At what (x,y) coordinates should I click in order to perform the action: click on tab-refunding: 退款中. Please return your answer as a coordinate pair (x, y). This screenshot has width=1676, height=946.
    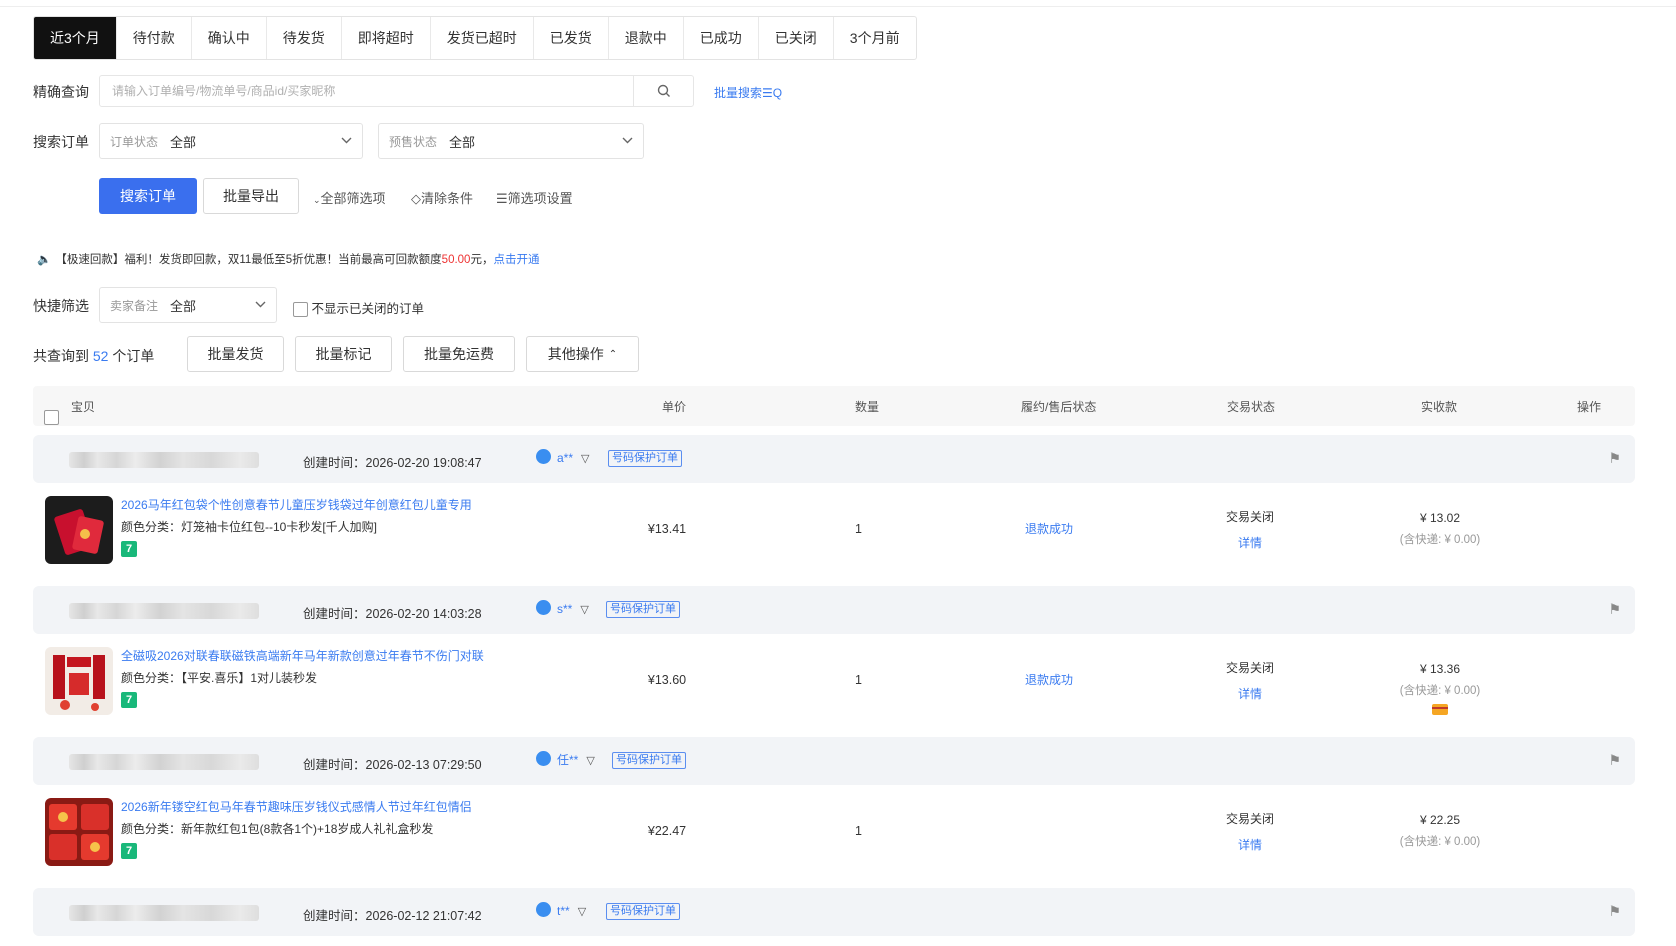
    Looking at the image, I should click on (646, 38).